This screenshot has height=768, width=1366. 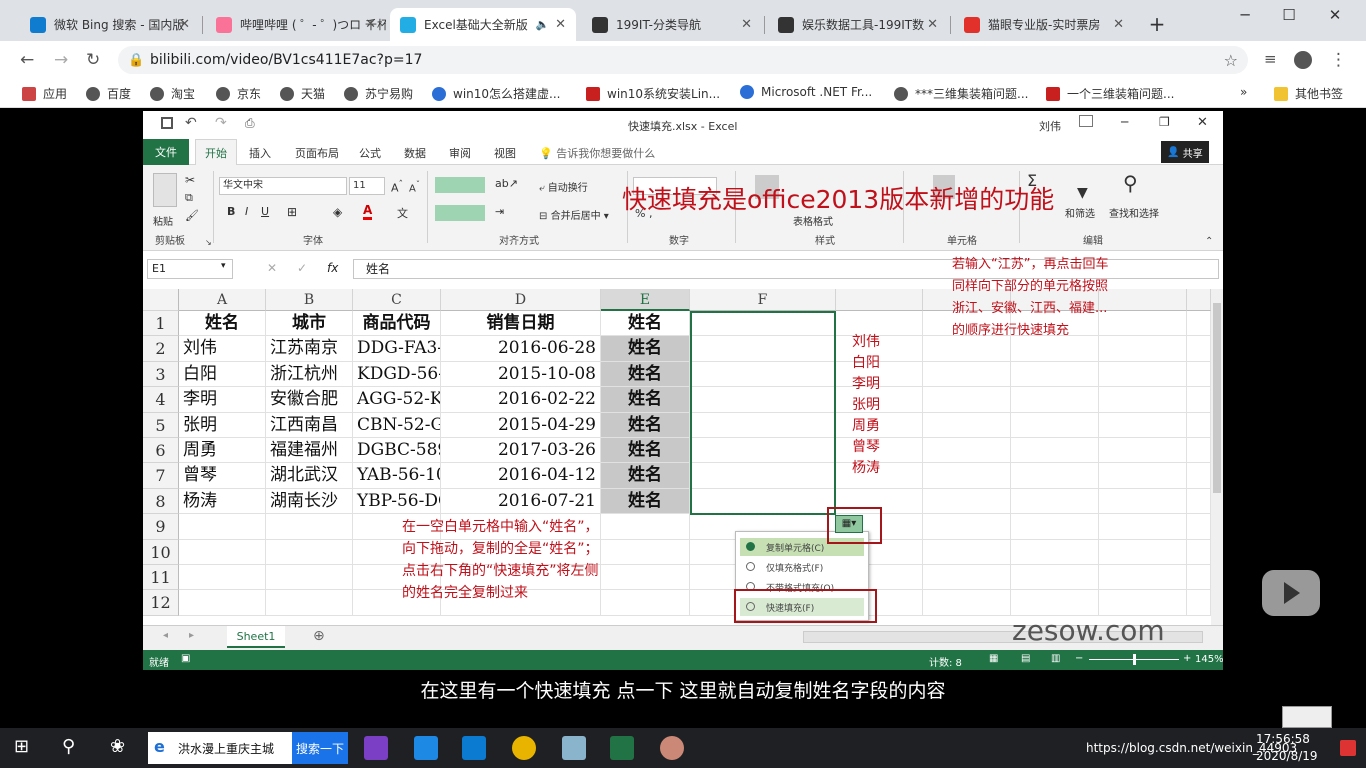 What do you see at coordinates (505, 153) in the screenshot?
I see `tab-view: 视图` at bounding box center [505, 153].